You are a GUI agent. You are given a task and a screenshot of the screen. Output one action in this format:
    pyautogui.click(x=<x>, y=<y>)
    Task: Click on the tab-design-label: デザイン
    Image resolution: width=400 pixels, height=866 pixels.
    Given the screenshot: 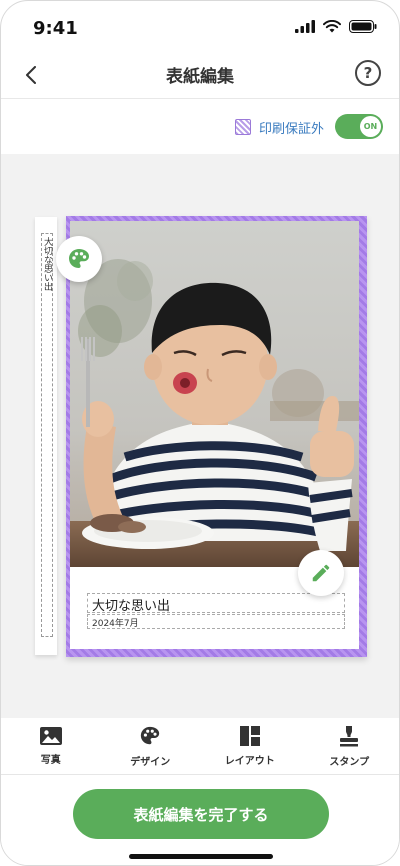 What is the action you would take?
    pyautogui.click(x=150, y=762)
    